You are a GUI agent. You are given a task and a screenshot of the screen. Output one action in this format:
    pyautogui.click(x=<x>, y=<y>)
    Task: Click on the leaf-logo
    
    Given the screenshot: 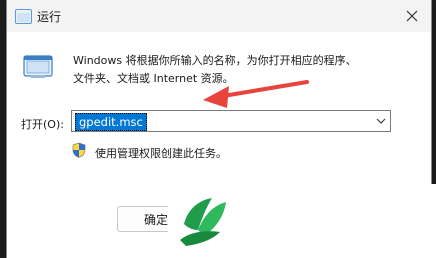 What is the action you would take?
    pyautogui.click(x=203, y=222)
    